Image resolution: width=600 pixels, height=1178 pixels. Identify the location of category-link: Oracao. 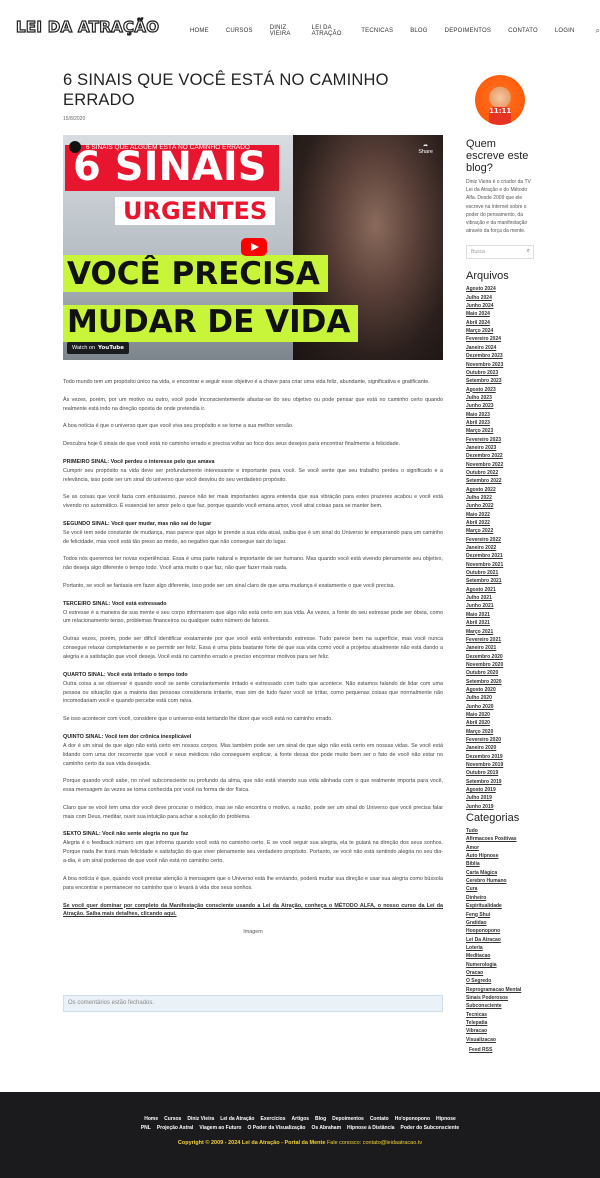
(500, 973).